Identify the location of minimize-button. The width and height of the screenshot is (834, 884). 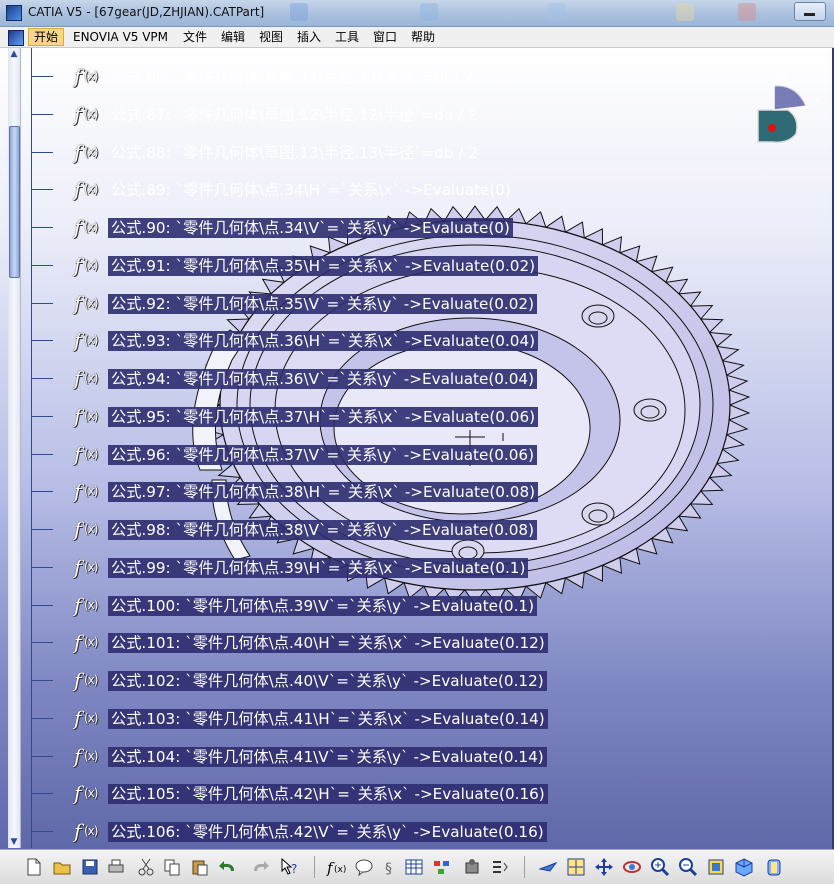
(810, 11).